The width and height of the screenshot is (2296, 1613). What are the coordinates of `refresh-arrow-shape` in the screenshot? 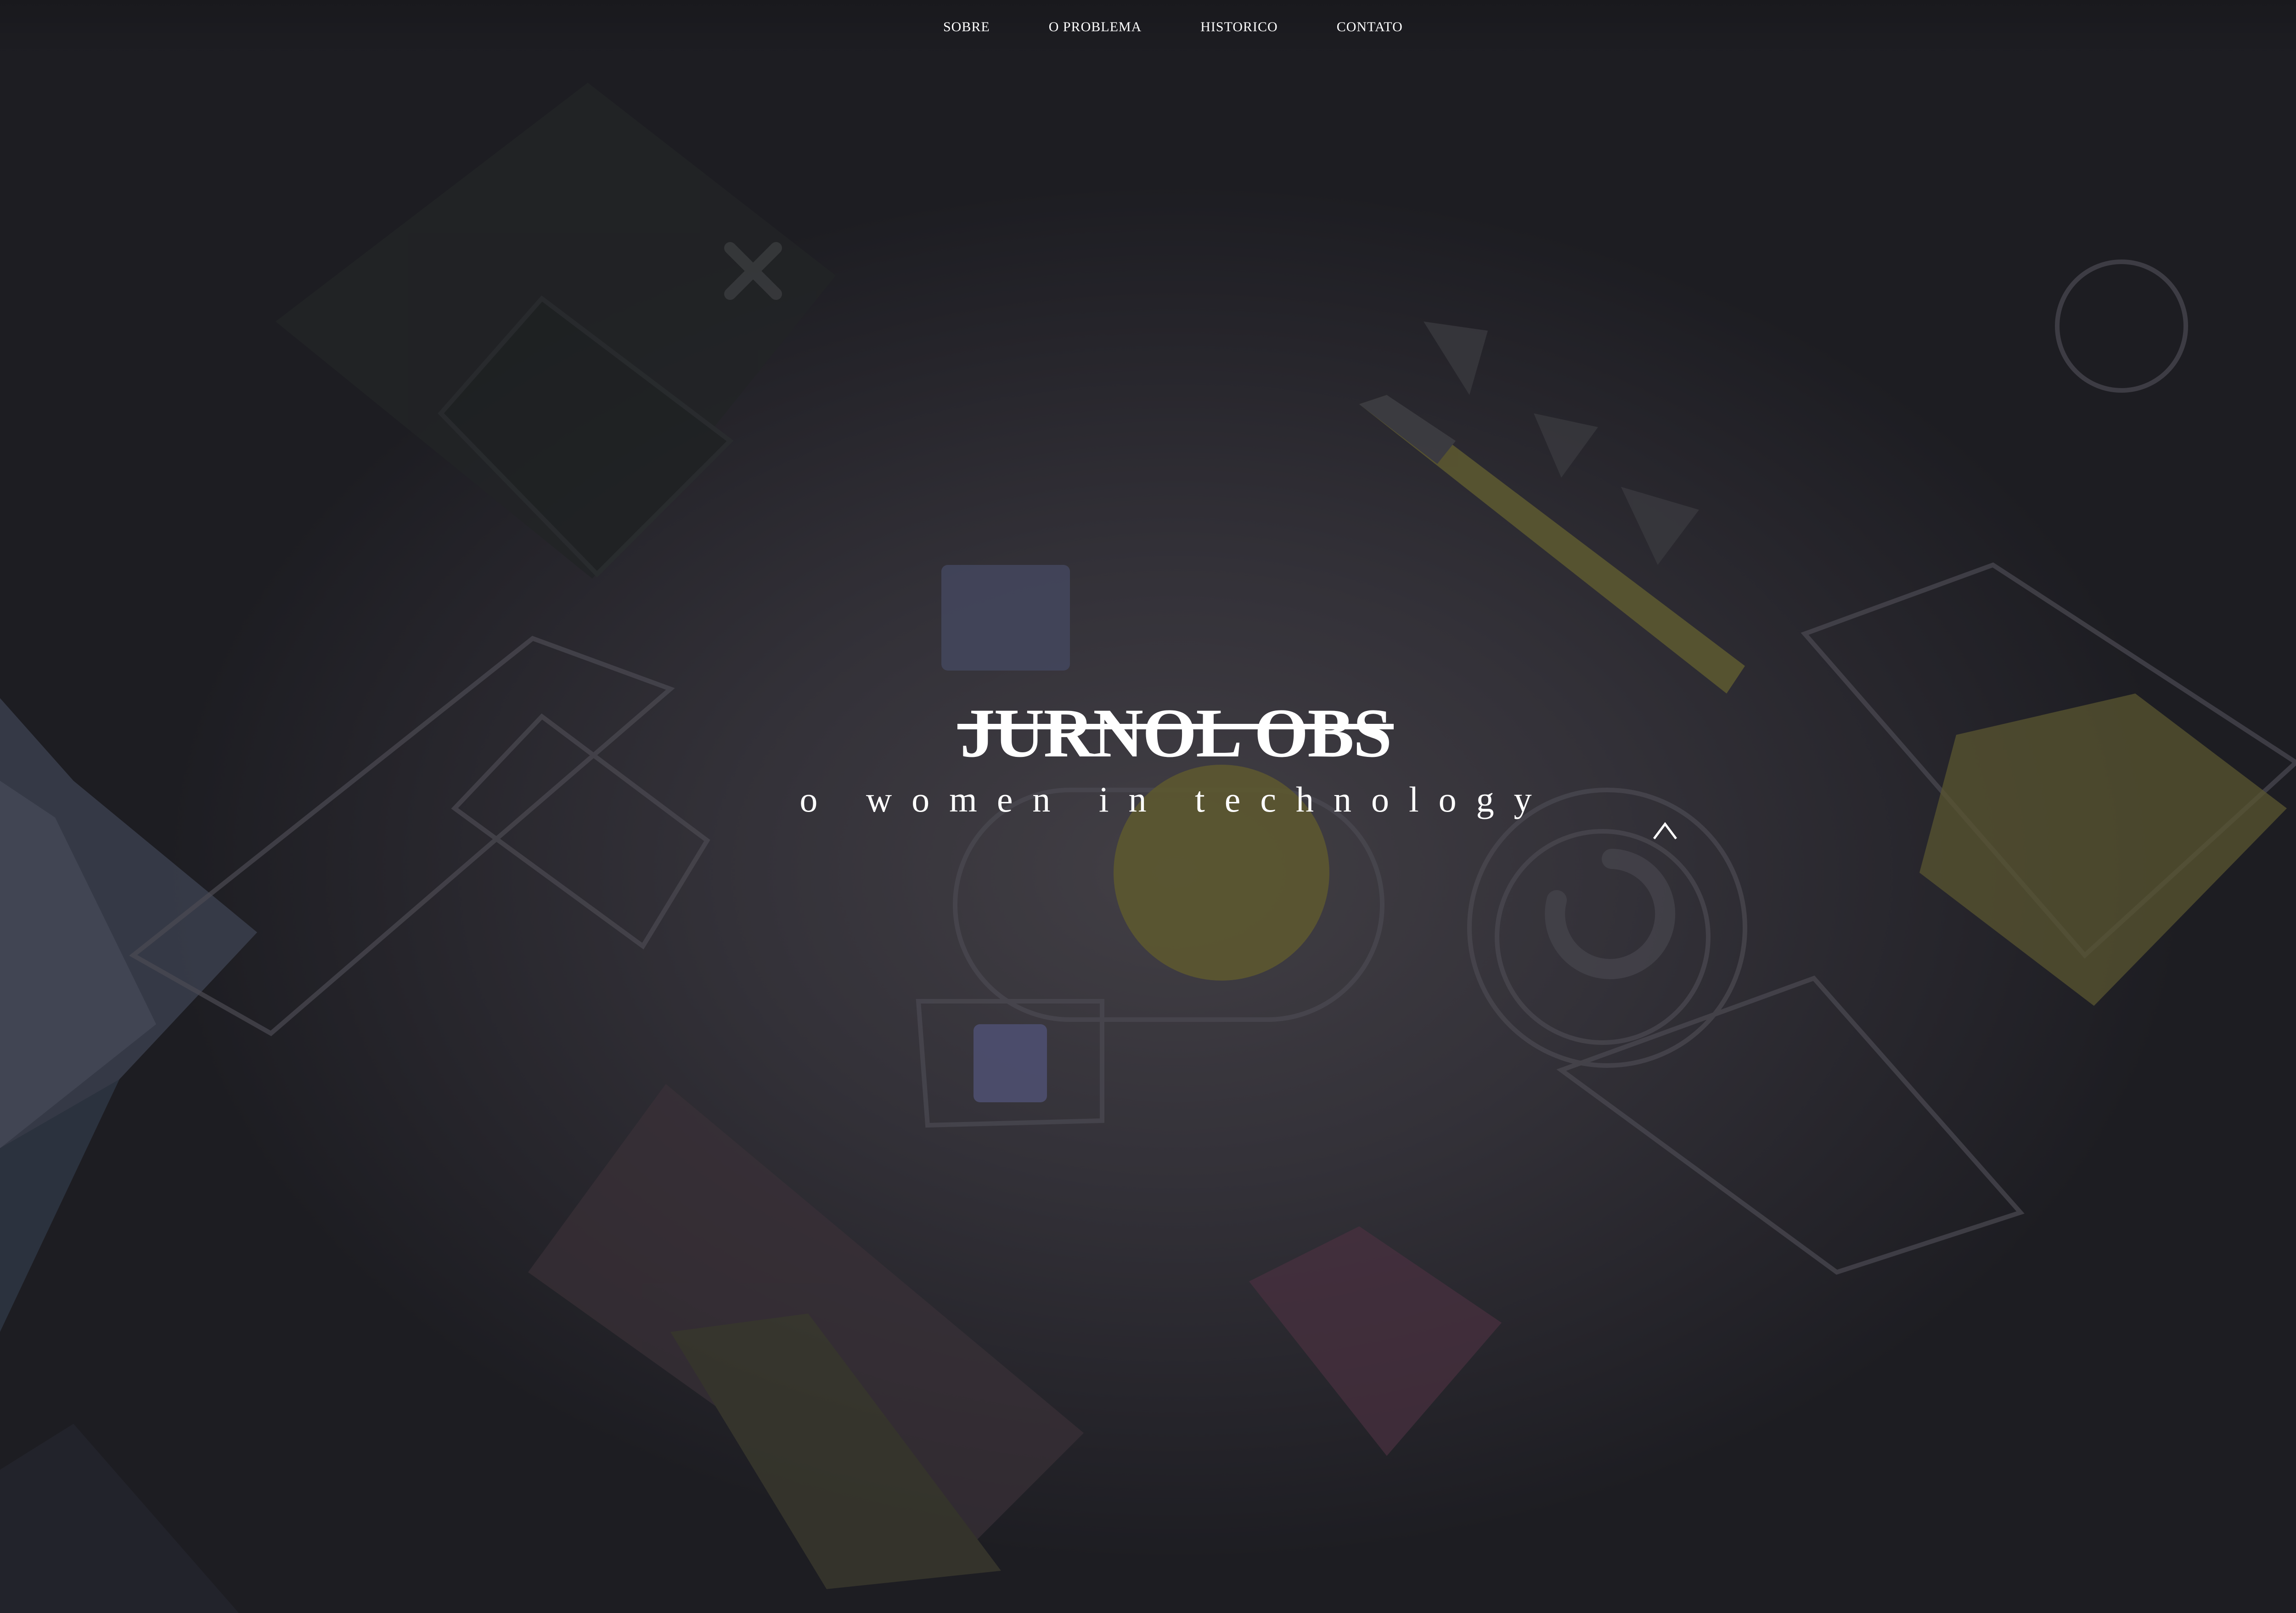 It's located at (1610, 914).